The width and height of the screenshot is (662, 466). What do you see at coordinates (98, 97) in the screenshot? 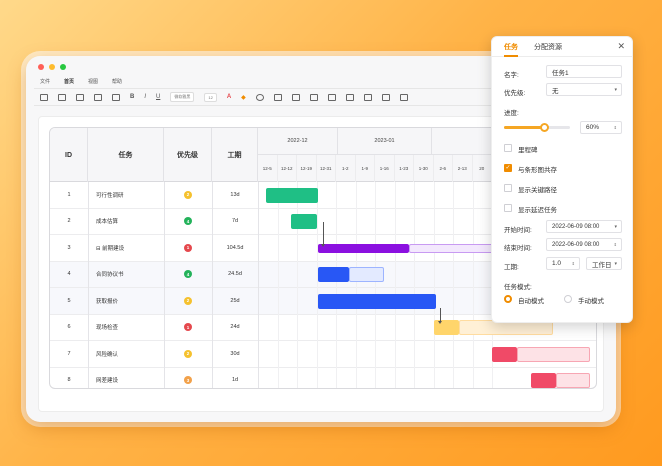
I see `cut-icon` at bounding box center [98, 97].